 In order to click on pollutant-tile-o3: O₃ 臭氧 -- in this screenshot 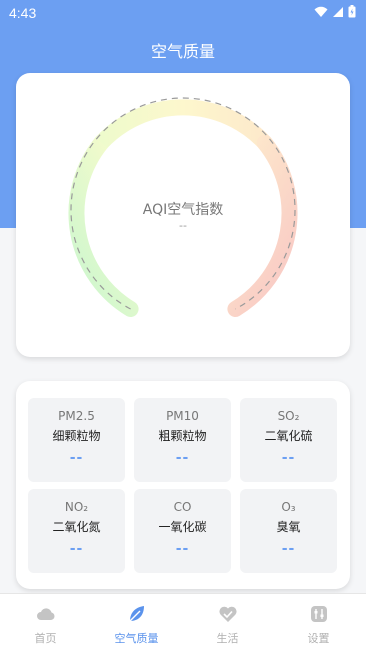, I will do `click(288, 531)`.